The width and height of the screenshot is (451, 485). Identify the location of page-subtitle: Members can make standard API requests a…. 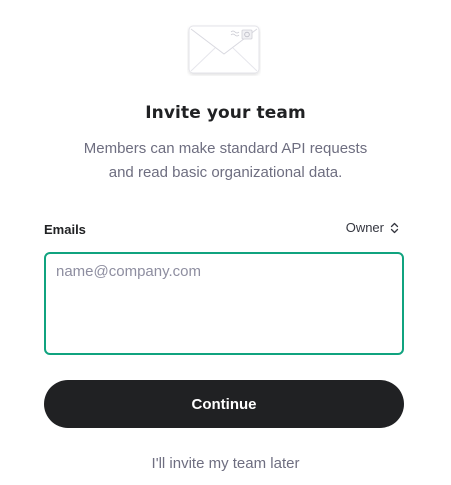
(225, 161).